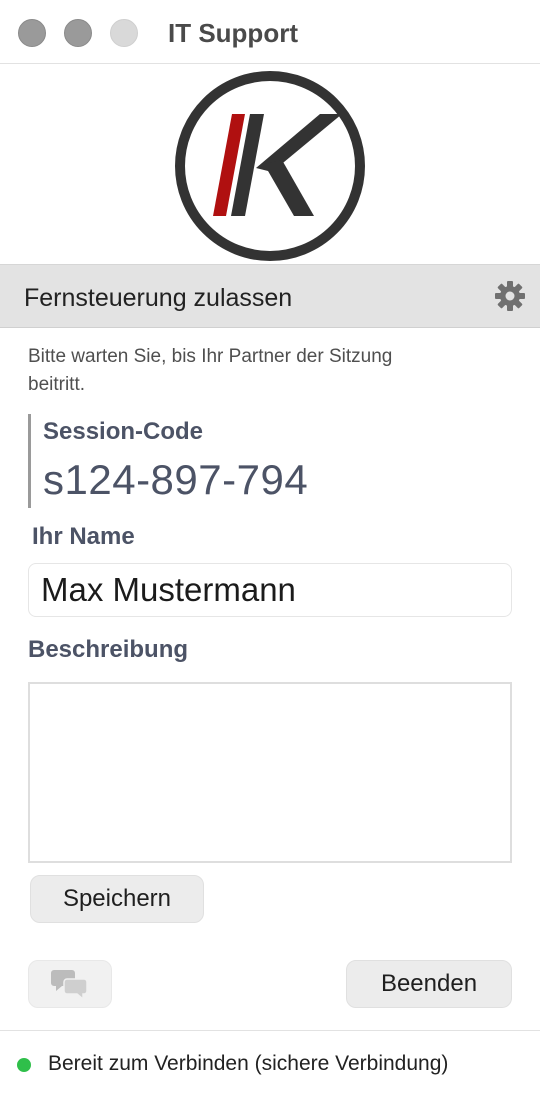 This screenshot has height=1098, width=540. What do you see at coordinates (270, 590) in the screenshot?
I see `name-input` at bounding box center [270, 590].